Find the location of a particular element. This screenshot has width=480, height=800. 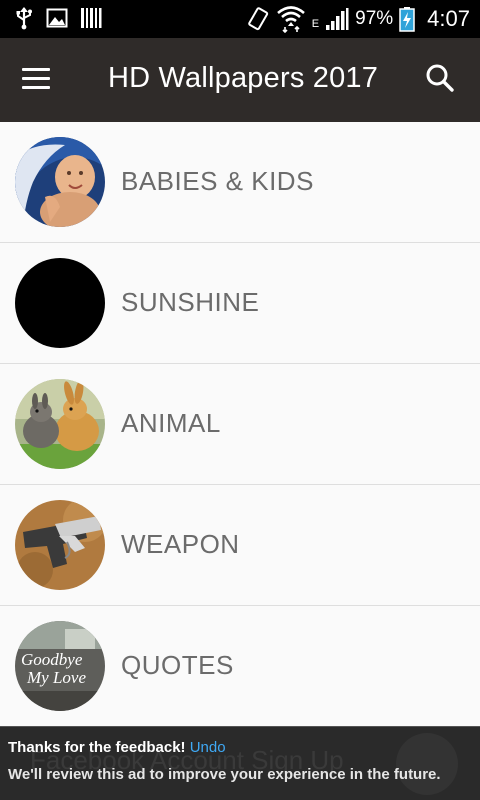

usb-icon is located at coordinates (24, 18).